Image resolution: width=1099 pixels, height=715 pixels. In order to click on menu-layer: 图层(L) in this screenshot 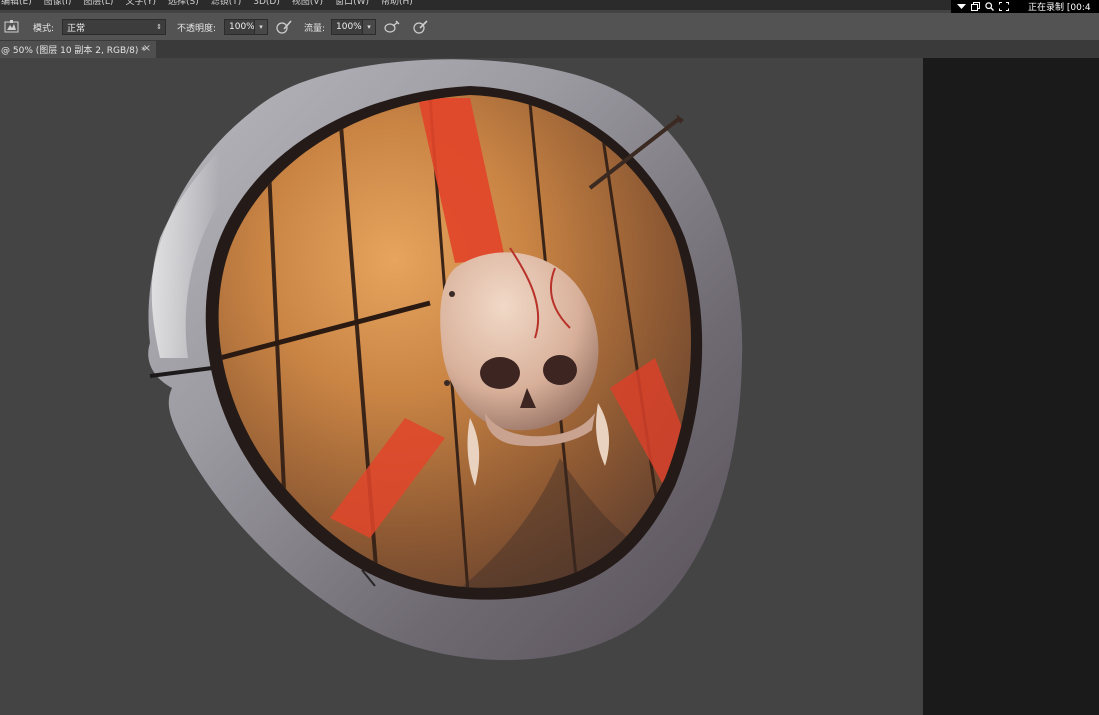, I will do `click(98, 4)`.